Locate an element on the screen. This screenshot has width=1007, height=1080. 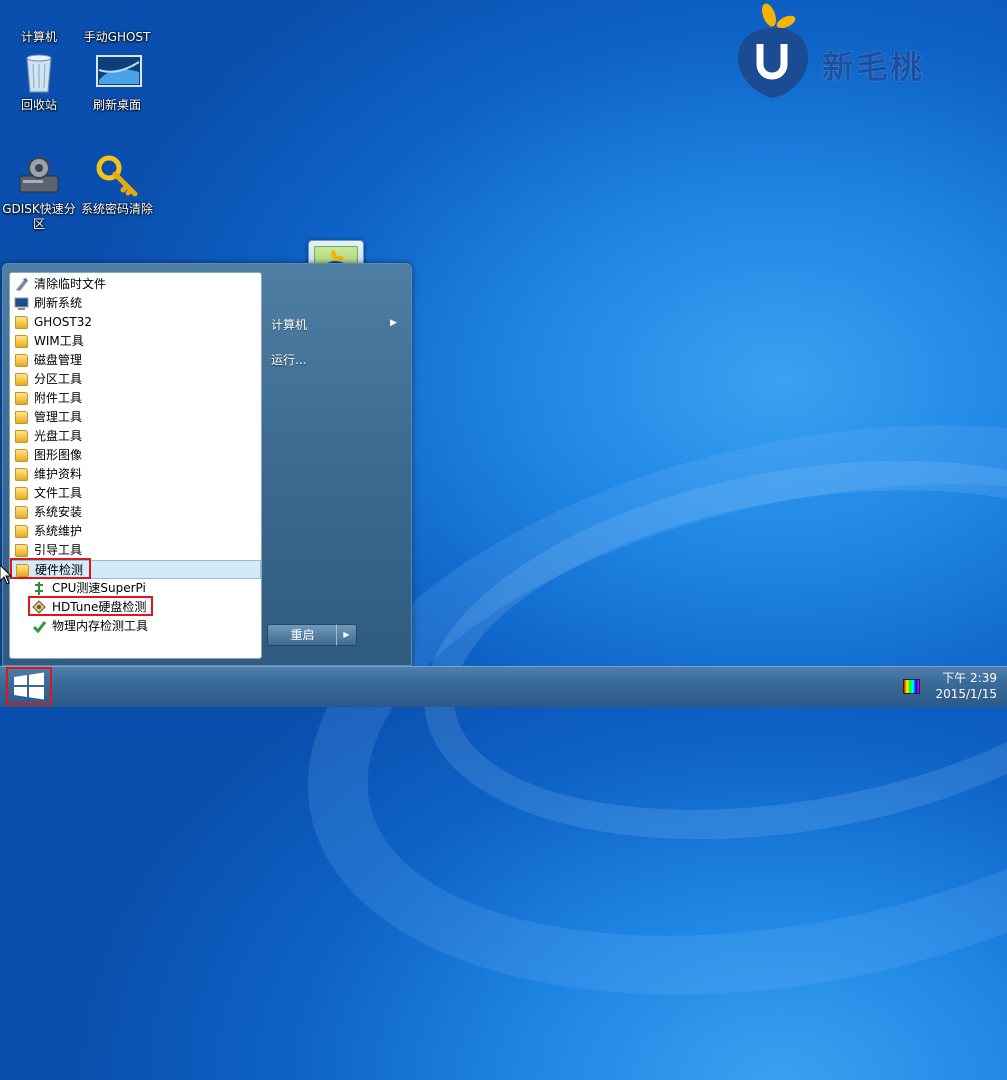
desktop-icon-label: 手动GHOST is located at coordinates (117, 37).